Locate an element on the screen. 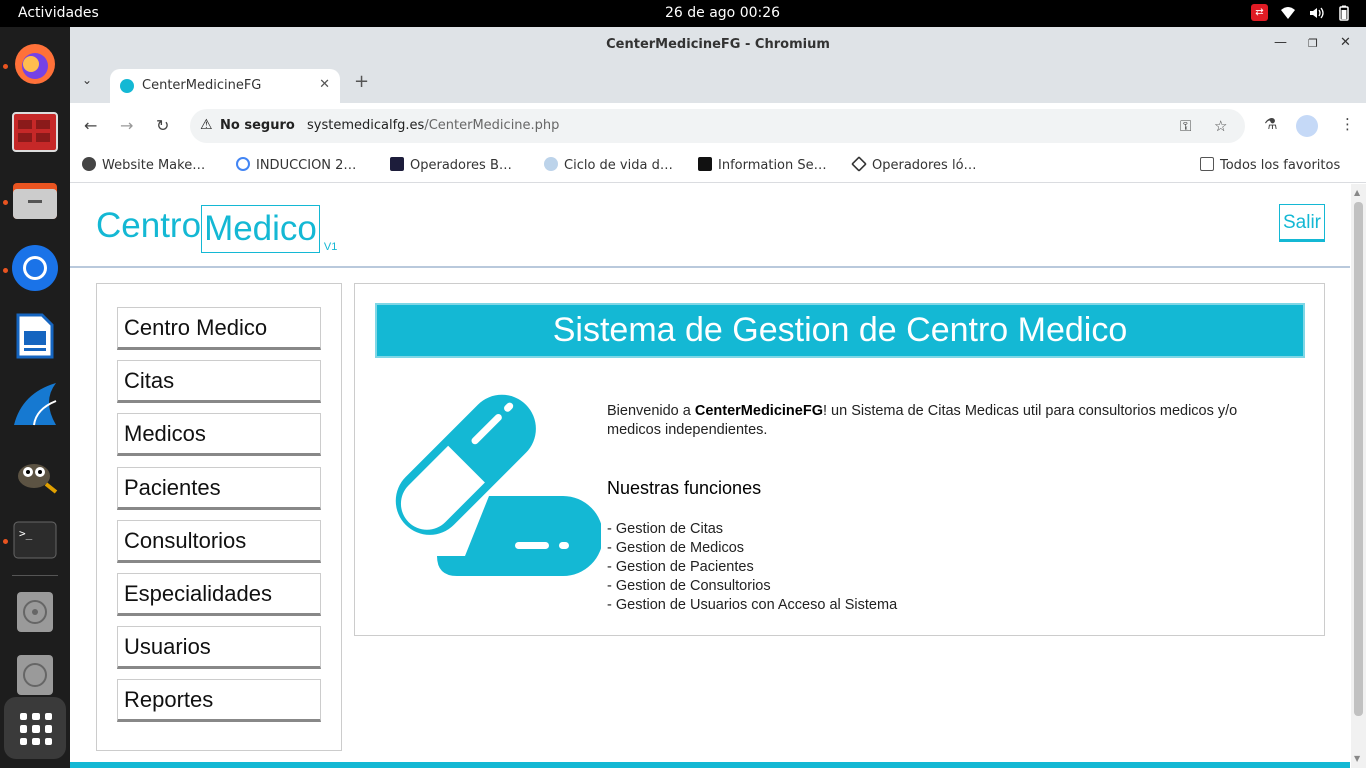  list-item: - Gestion de Citas is located at coordinates (665, 529).